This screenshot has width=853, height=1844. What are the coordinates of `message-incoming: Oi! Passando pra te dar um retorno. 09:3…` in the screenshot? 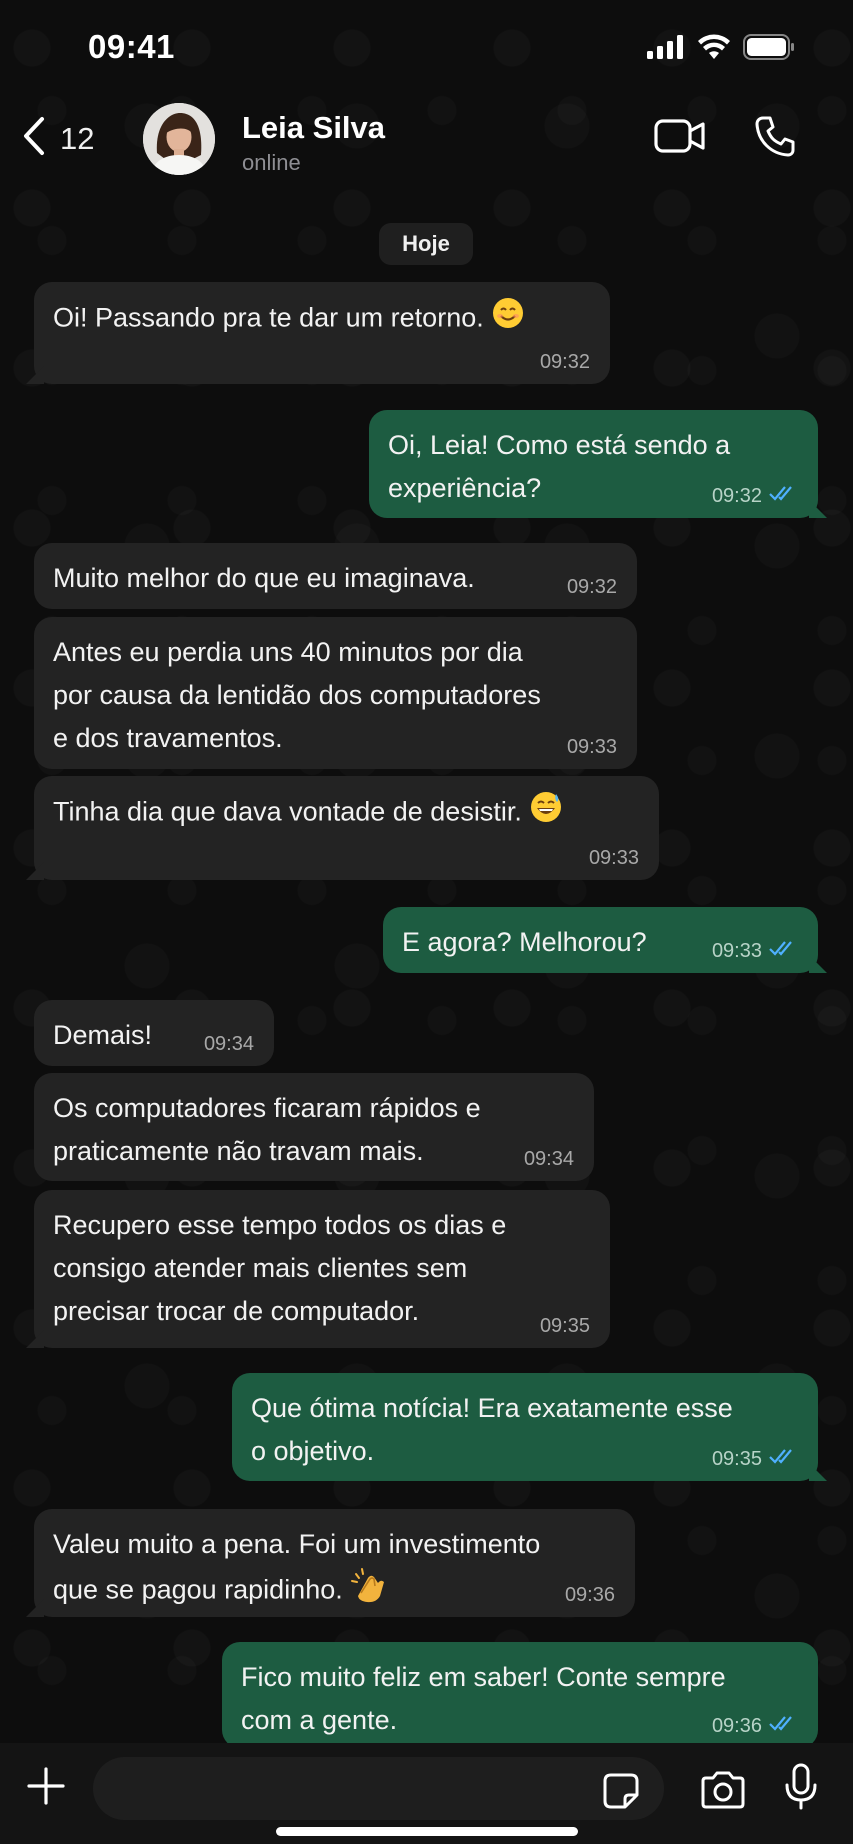 It's located at (322, 333).